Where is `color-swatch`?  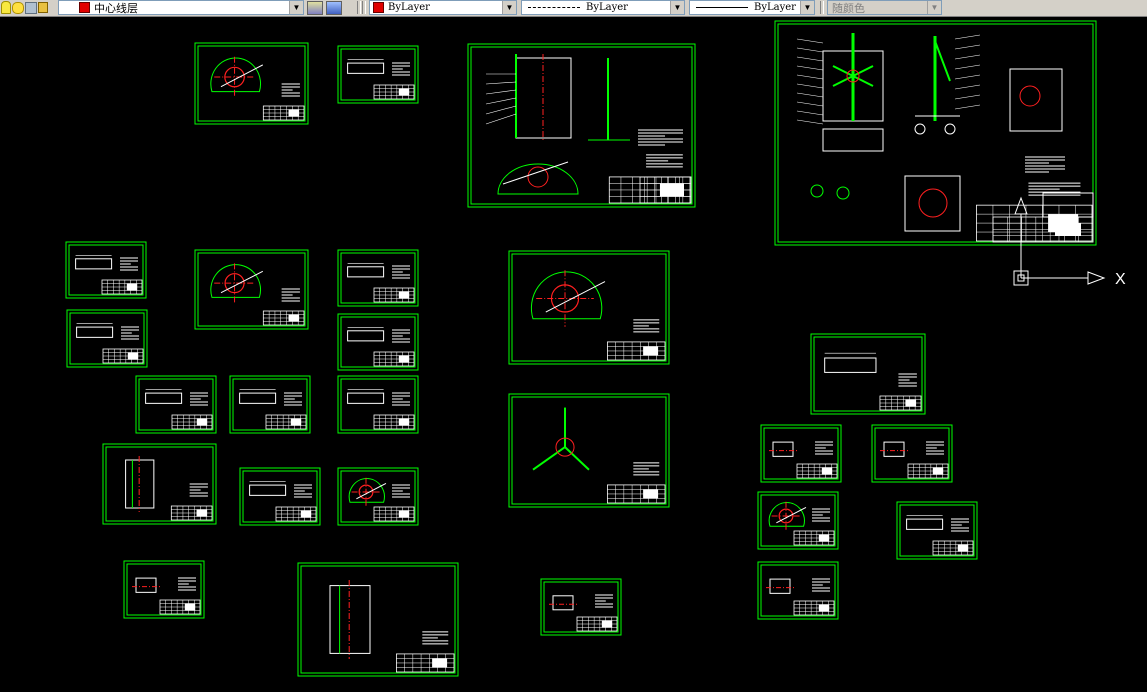
color-swatch is located at coordinates (378, 7).